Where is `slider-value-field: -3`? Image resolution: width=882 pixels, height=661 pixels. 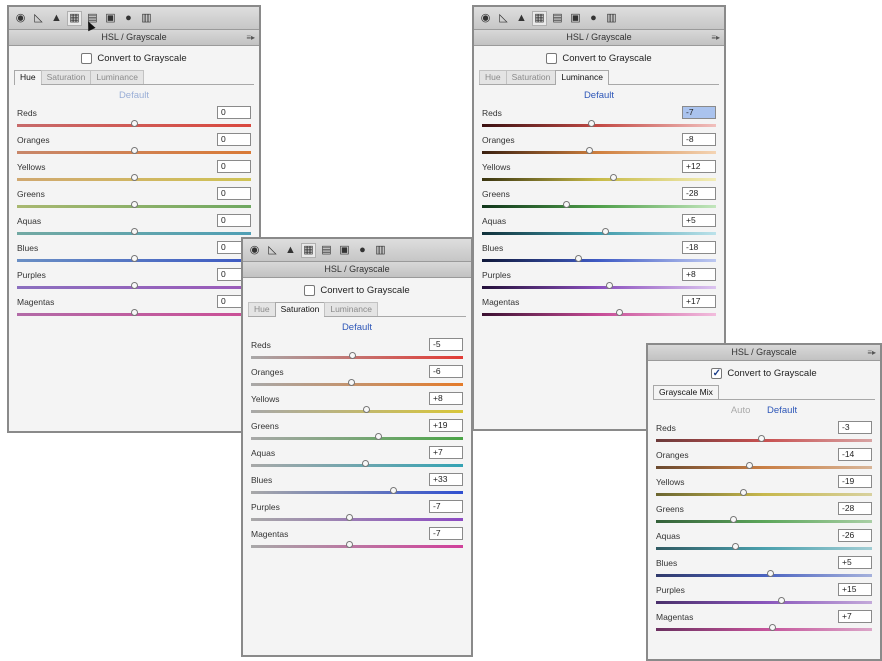 slider-value-field: -3 is located at coordinates (855, 427).